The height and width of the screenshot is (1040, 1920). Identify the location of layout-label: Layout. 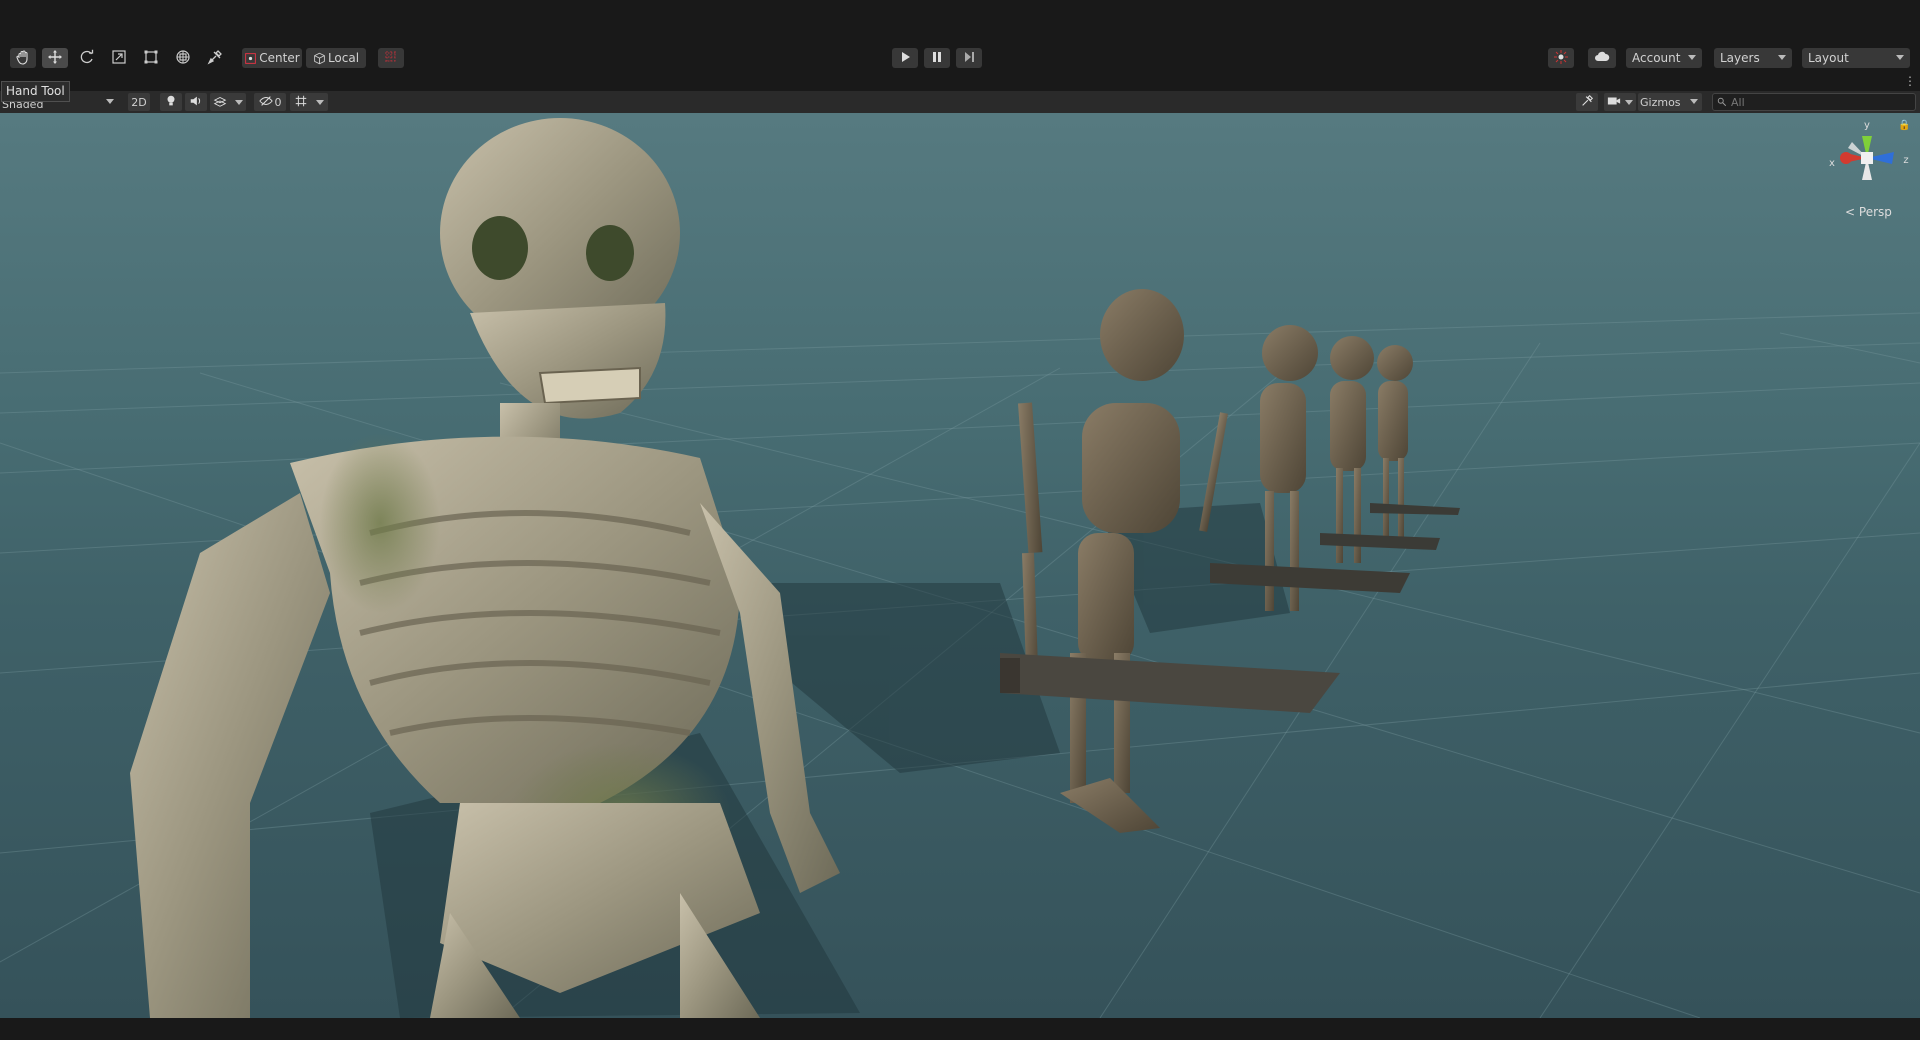
(1828, 58).